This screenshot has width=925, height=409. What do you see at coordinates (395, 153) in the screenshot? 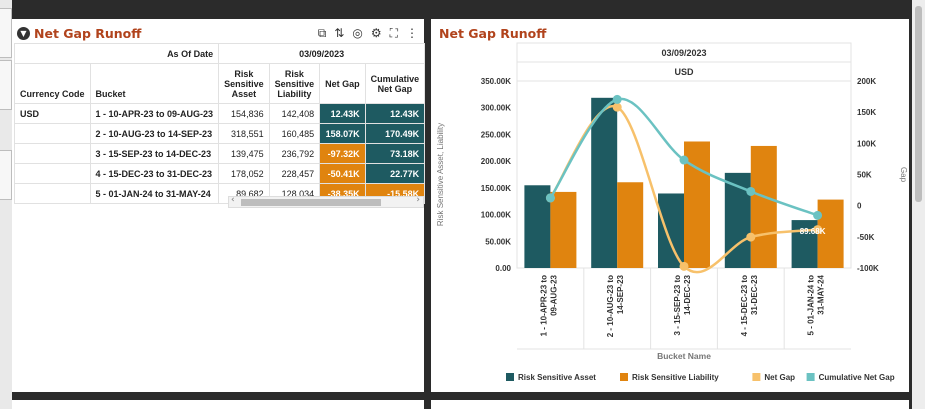
I see `cumulative-gap-cell: 73.18K` at bounding box center [395, 153].